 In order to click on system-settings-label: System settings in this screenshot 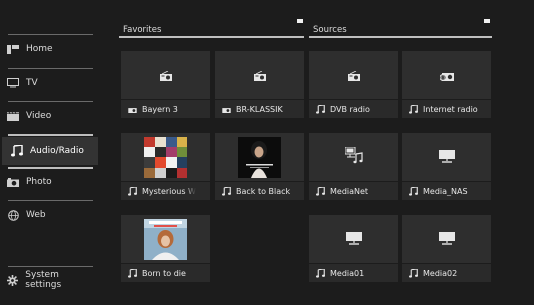, I will do `click(43, 280)`.